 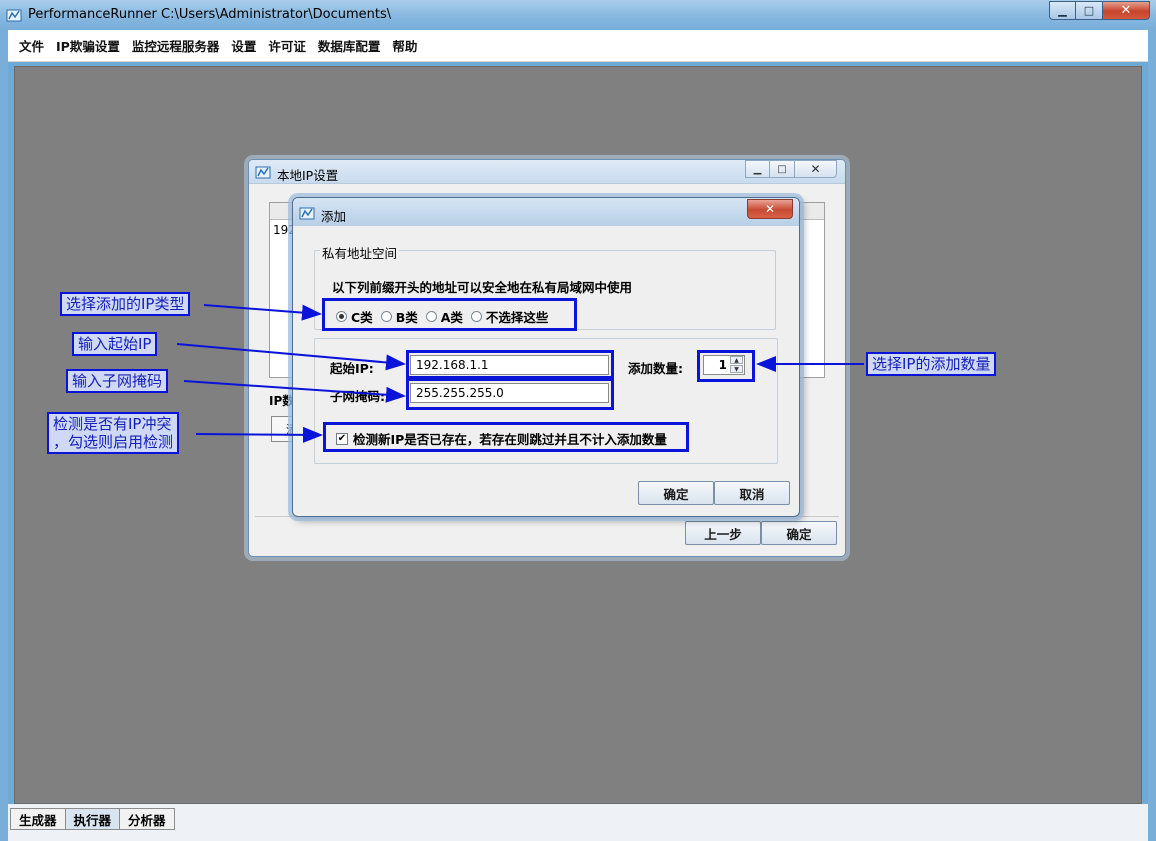 I want to click on tab-analyzer: 分析器, so click(x=147, y=819).